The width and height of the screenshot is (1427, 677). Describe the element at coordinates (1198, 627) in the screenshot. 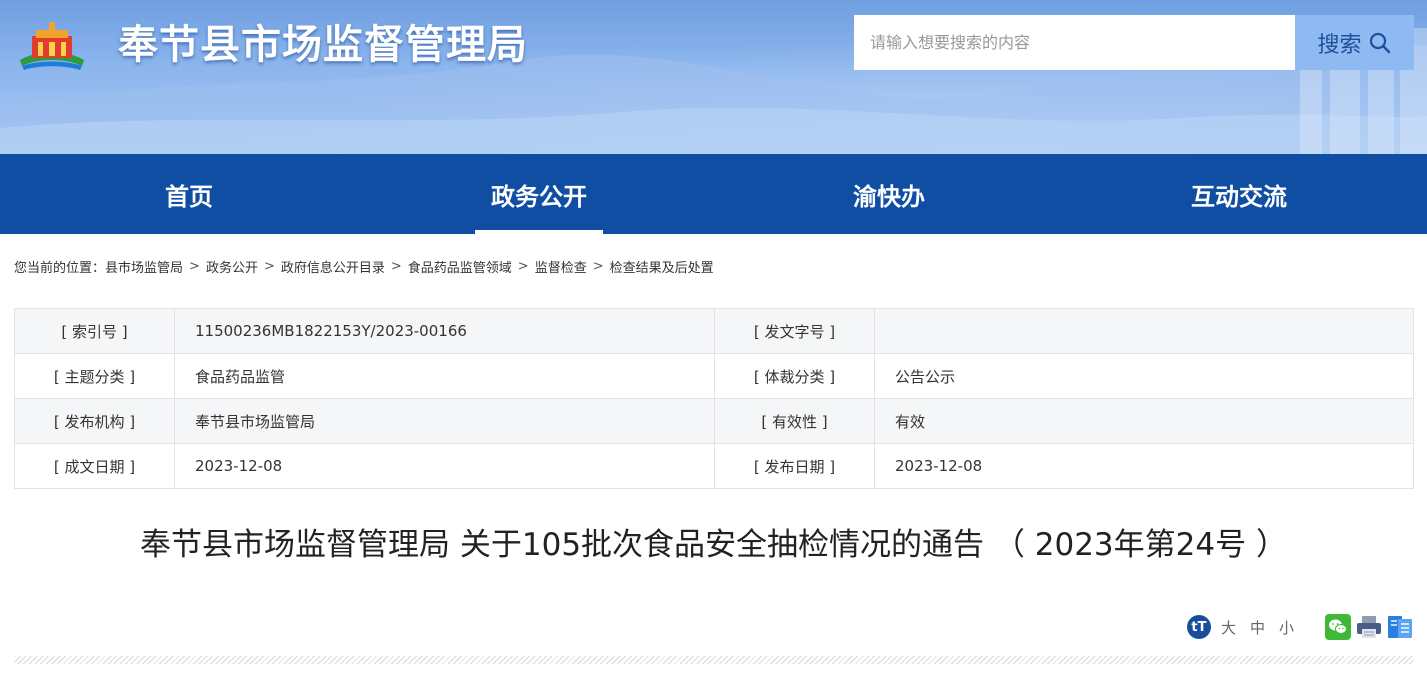

I see `font-size-icon: tT` at that location.